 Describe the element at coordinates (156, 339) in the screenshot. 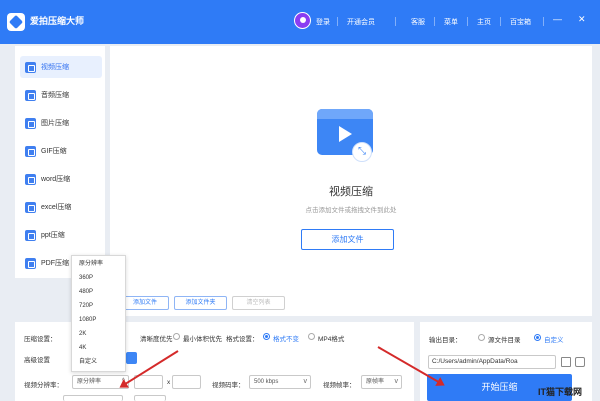

I see `clarity-first-label: 清晰度优先` at that location.